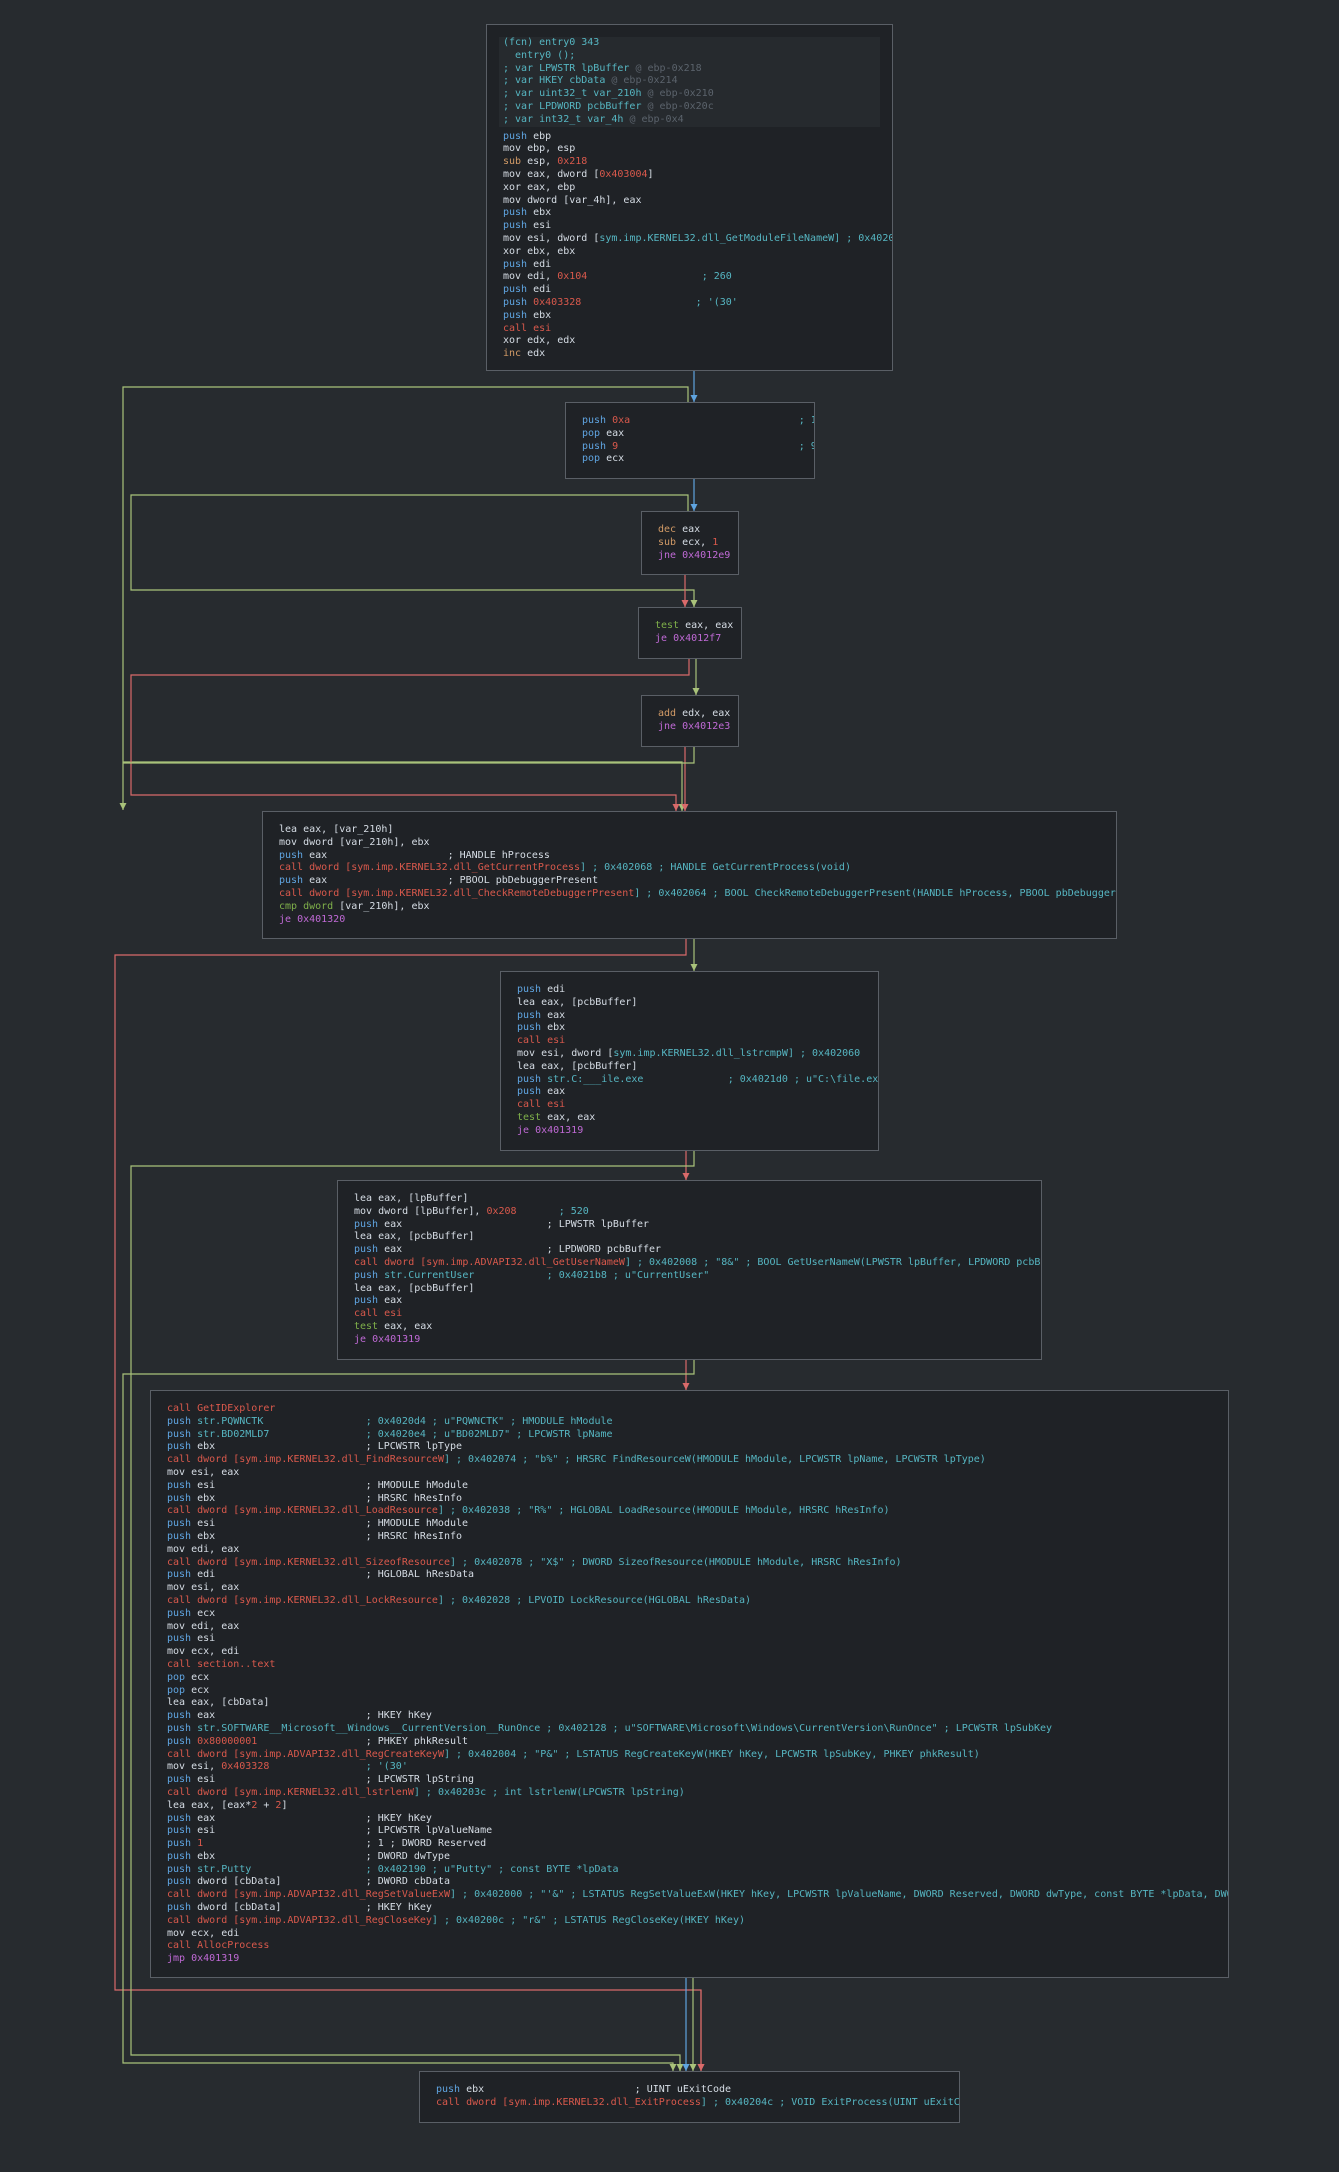 Image resolution: width=1339 pixels, height=2172 pixels. Describe the element at coordinates (556, 989) in the screenshot. I see `asm-token: edi` at that location.